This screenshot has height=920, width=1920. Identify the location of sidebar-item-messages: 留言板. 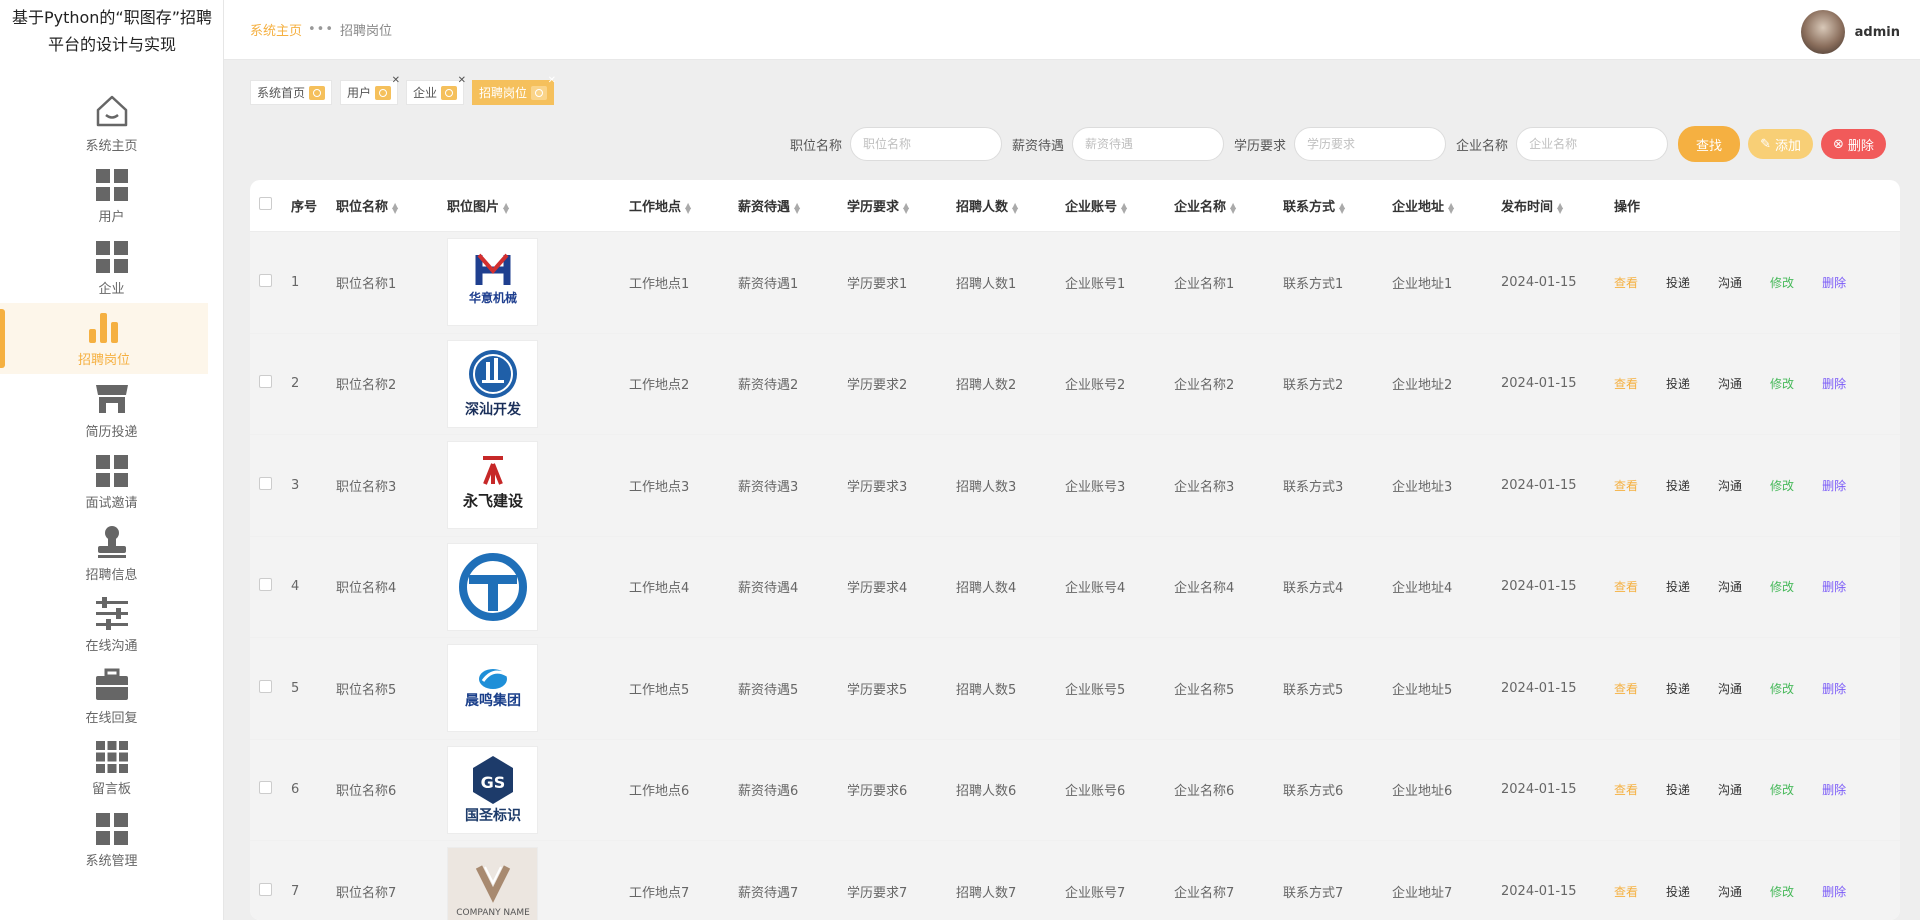
(111, 768).